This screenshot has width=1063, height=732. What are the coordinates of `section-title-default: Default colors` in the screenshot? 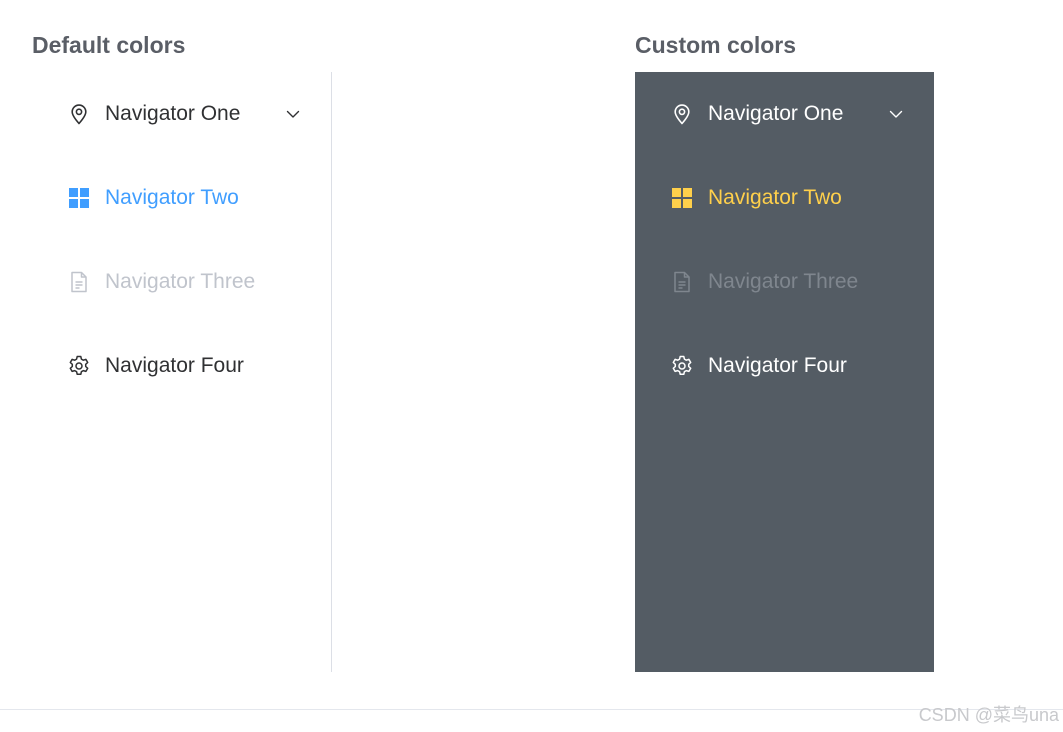 It's located at (109, 45).